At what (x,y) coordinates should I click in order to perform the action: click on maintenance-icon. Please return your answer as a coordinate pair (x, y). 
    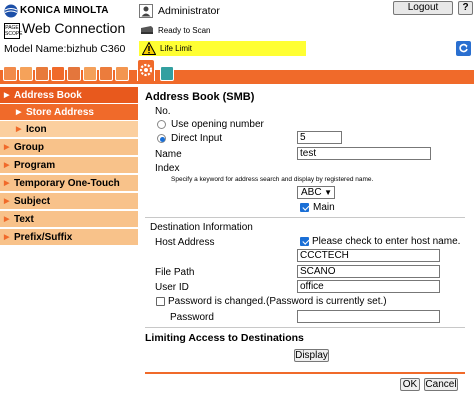
    Looking at the image, I should click on (10, 73).